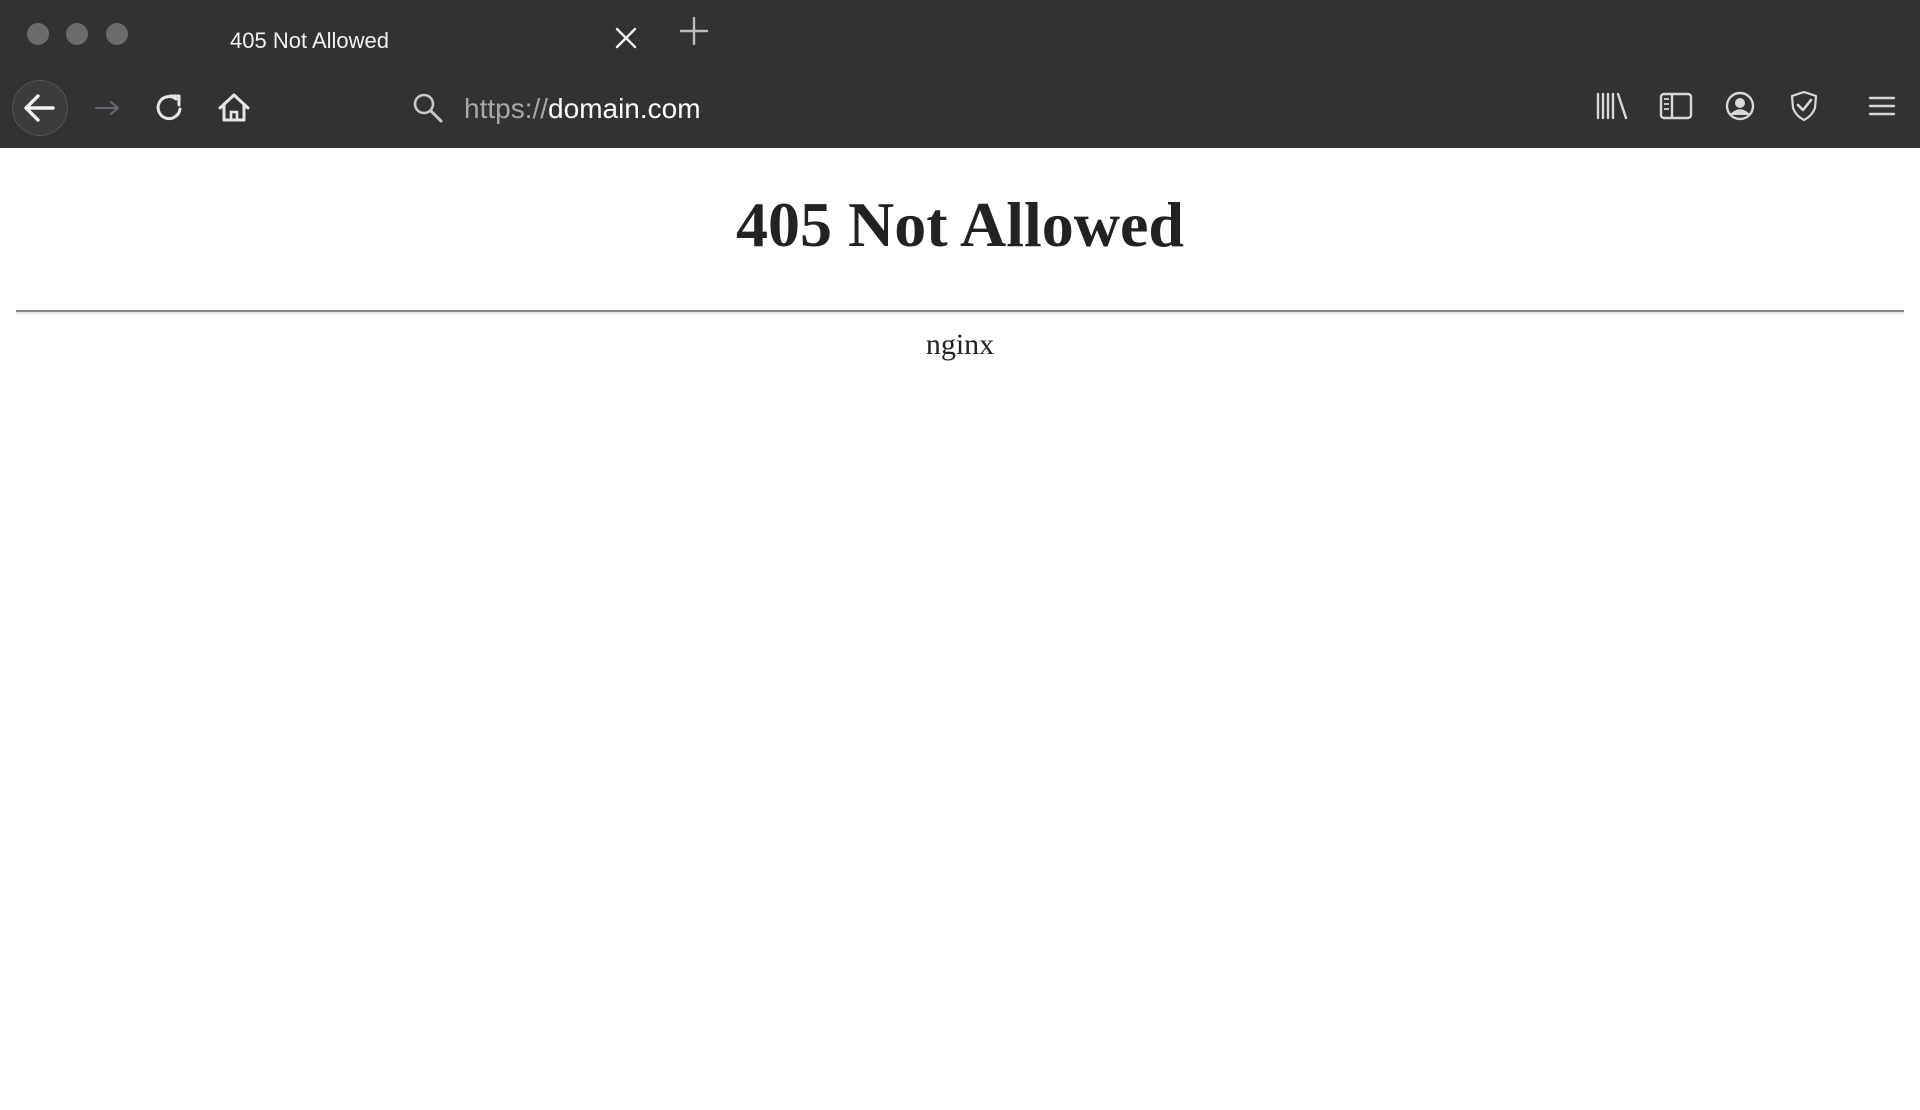 The width and height of the screenshot is (1920, 1110). I want to click on navigation-toolbar: https://domain.com, so click(960, 108).